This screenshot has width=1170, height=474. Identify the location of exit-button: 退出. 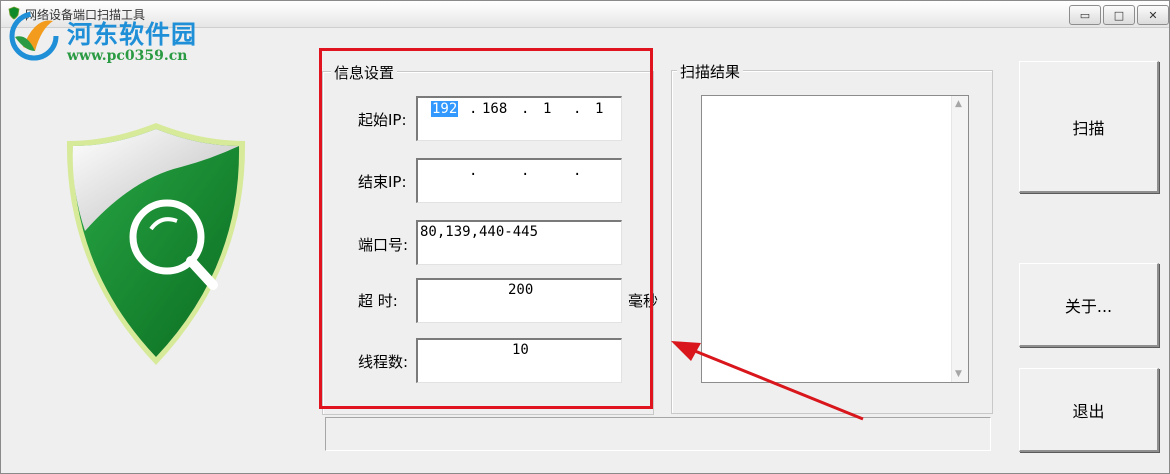
(1089, 410).